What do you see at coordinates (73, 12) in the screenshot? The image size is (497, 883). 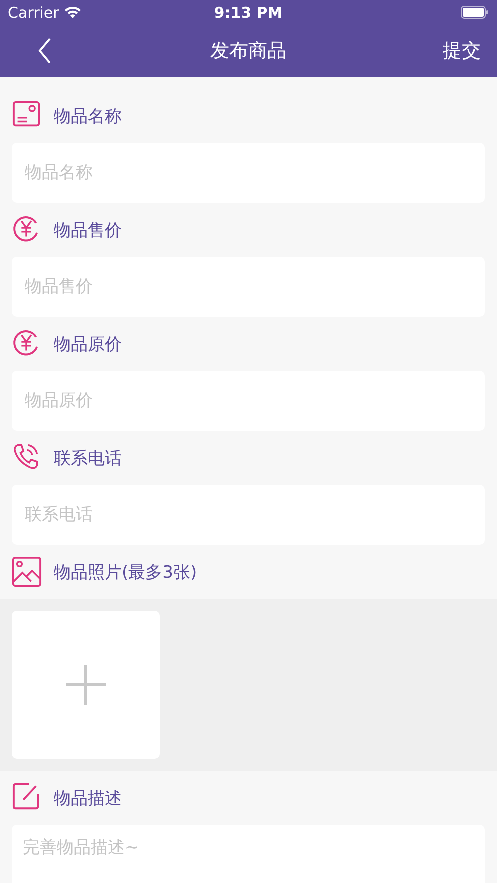 I see `wifi-icon` at bounding box center [73, 12].